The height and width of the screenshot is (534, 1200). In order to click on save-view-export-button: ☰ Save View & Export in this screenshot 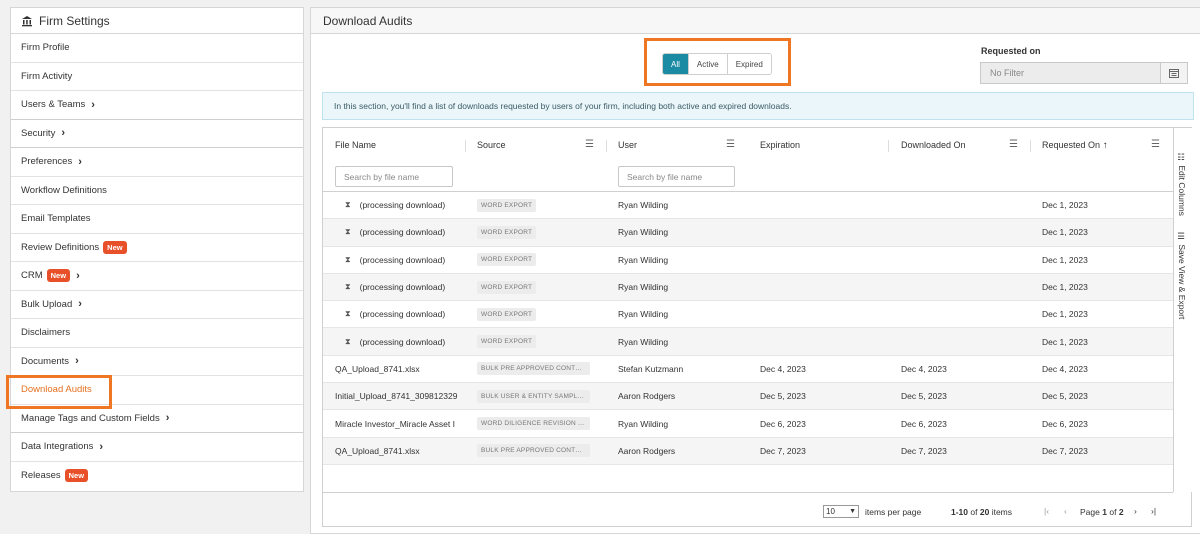, I will do `click(1182, 275)`.